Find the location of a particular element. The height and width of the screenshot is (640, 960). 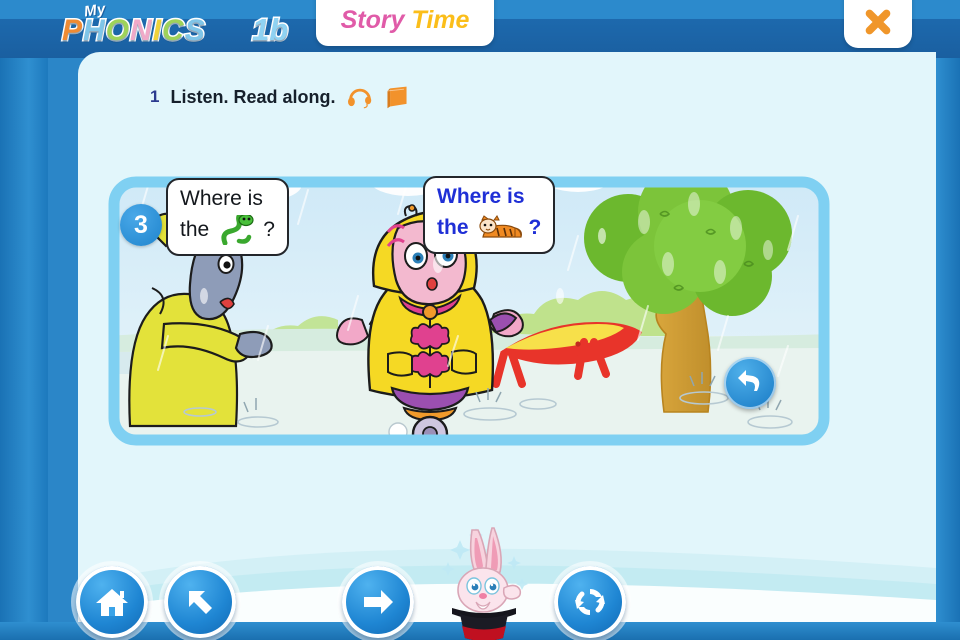

tiger-image is located at coordinates (500, 226).